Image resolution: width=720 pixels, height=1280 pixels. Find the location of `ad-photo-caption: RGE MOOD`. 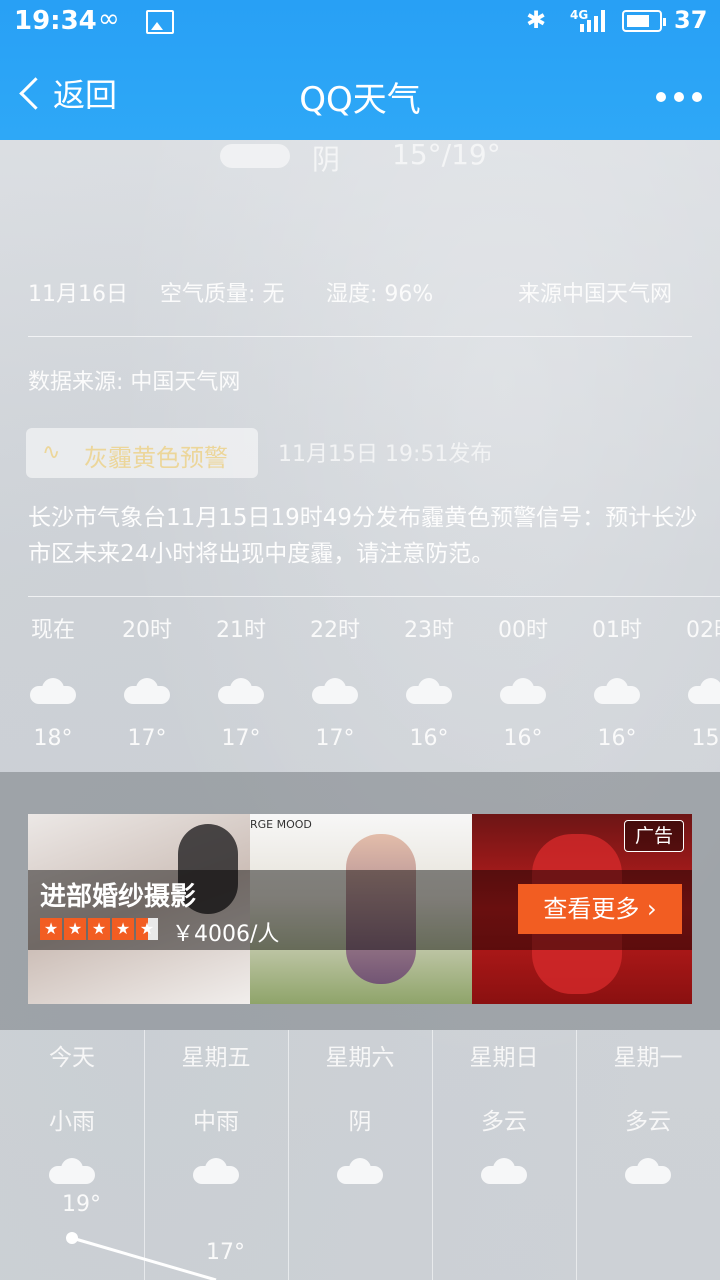

ad-photo-caption: RGE MOOD is located at coordinates (281, 824).